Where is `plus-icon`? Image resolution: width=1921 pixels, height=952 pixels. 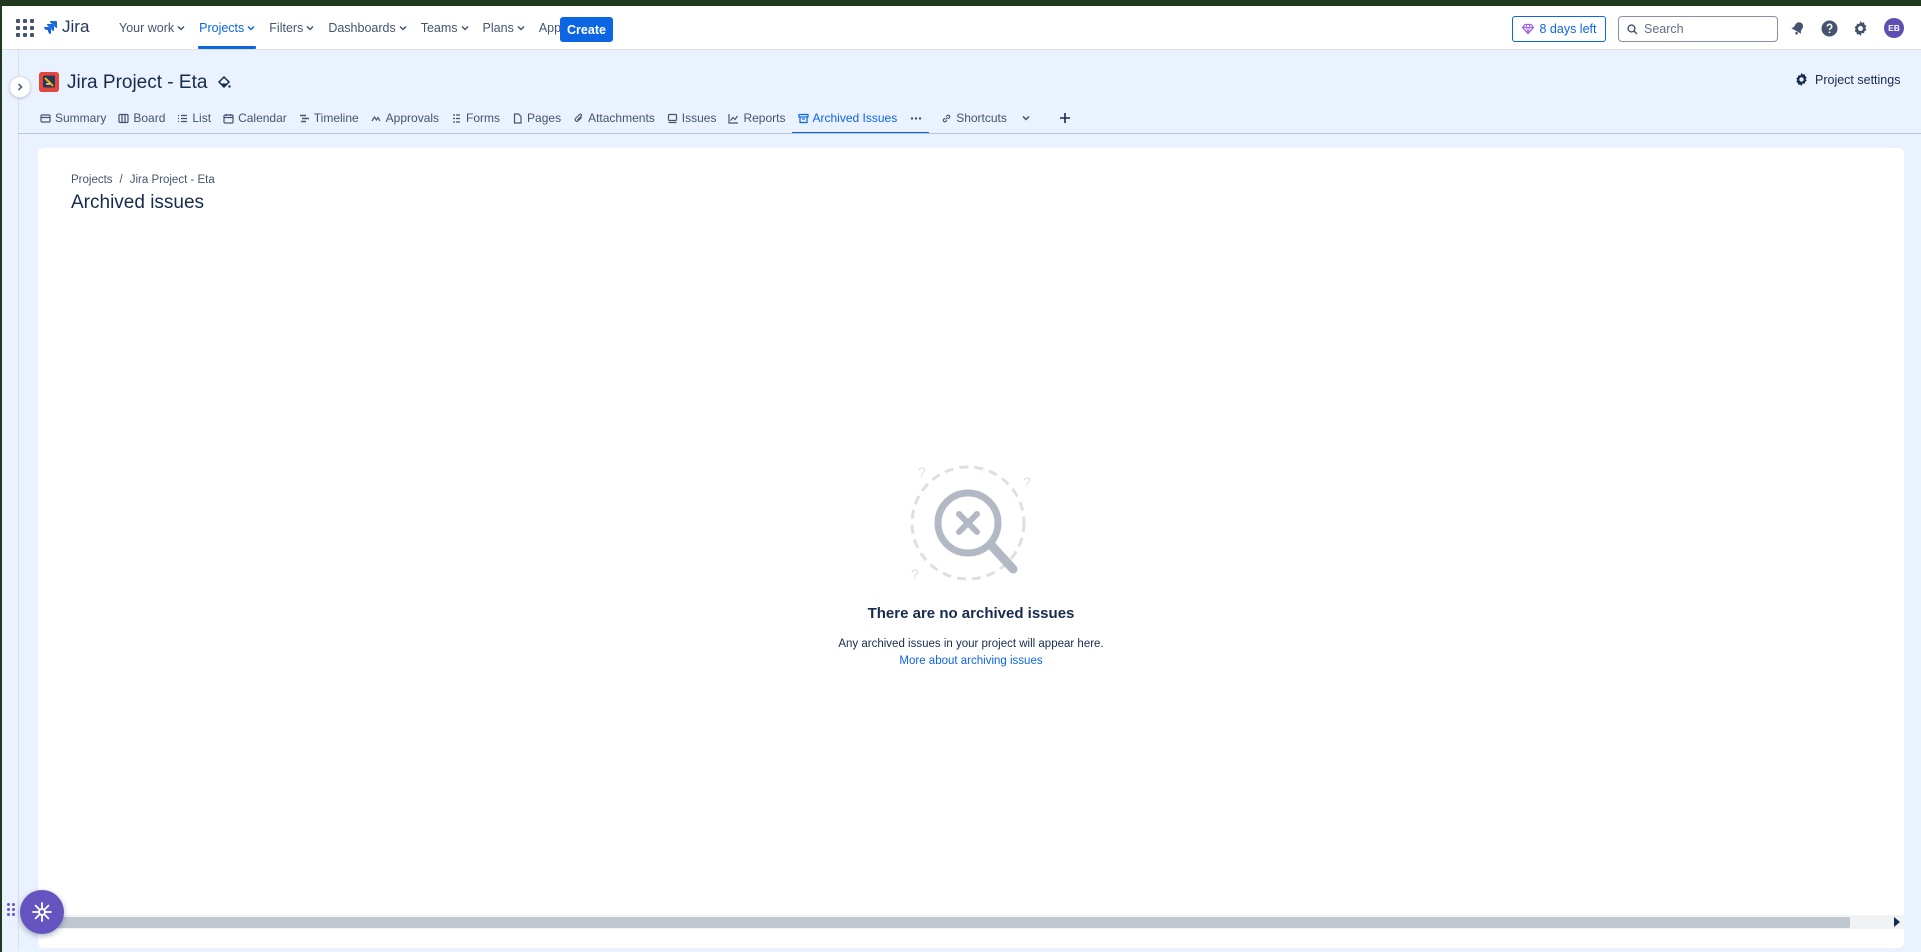
plus-icon is located at coordinates (1064, 118).